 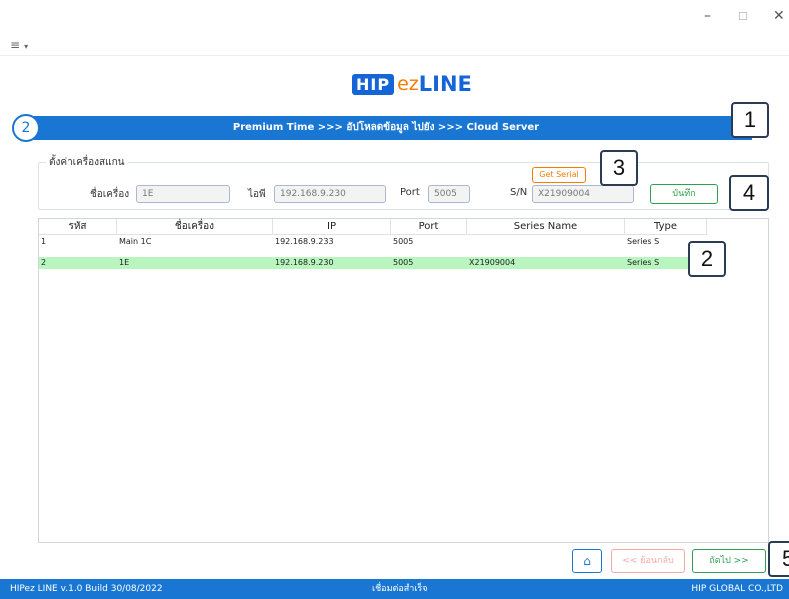 I want to click on sn-label: S/N, so click(x=519, y=192).